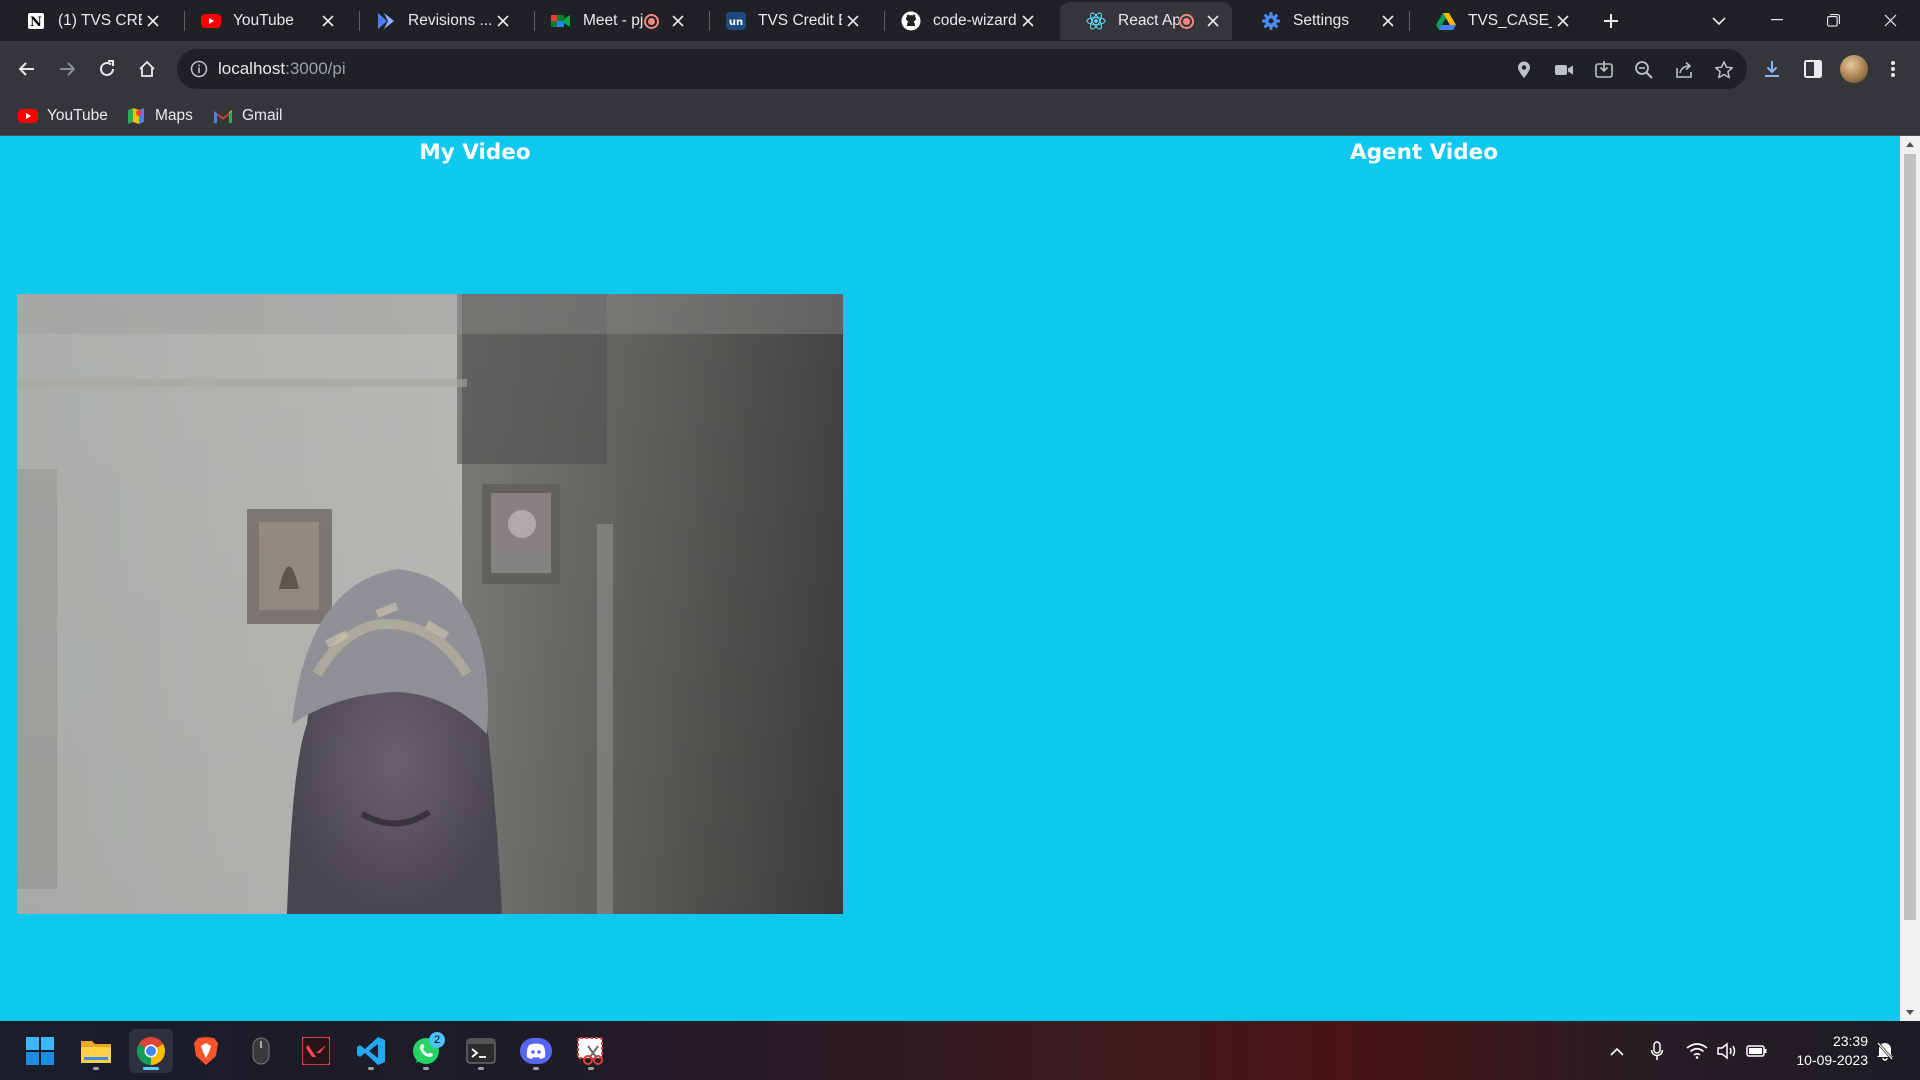  Describe the element at coordinates (262, 115) in the screenshot. I see `bookmark-label: Gmail` at that location.